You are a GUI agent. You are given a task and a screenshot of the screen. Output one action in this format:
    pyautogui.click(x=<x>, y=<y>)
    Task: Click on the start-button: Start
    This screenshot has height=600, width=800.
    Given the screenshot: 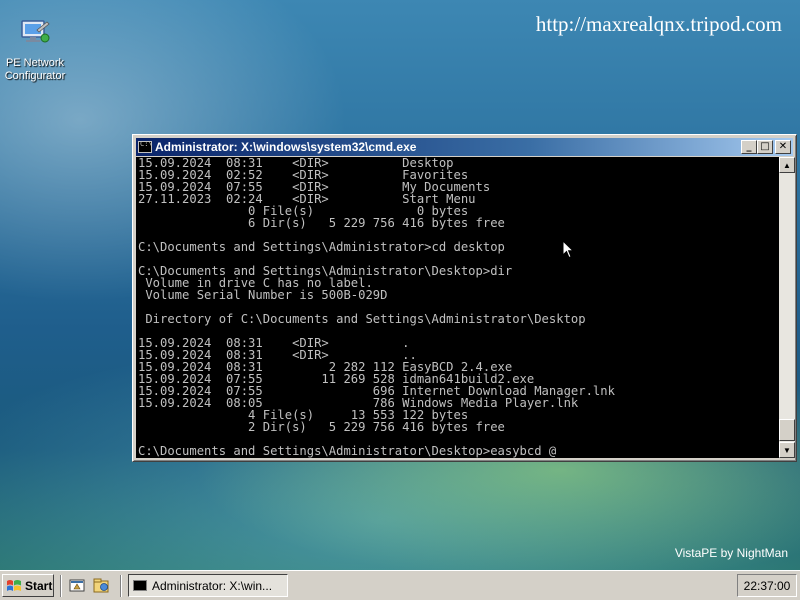 What is the action you would take?
    pyautogui.click(x=28, y=585)
    